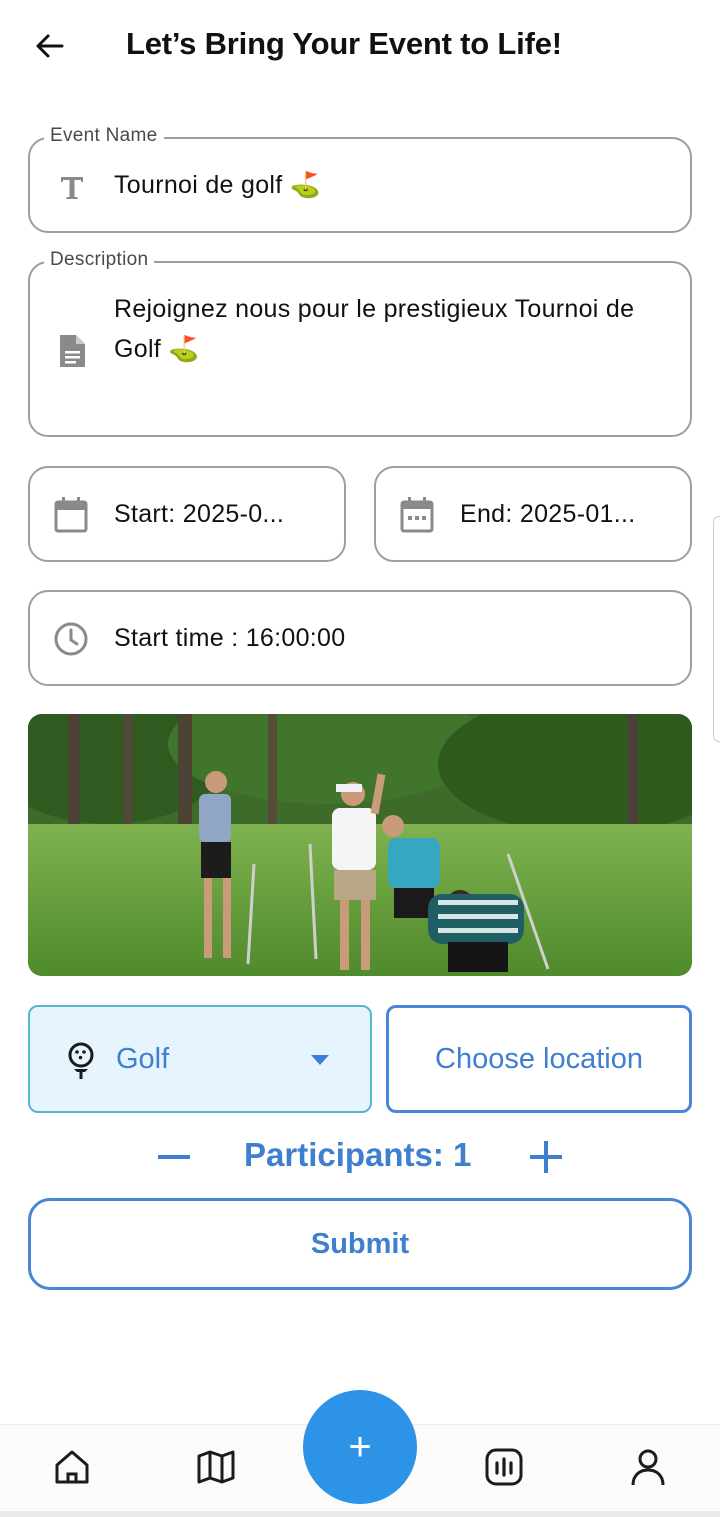 The image size is (720, 1517). I want to click on increase-participants-button, so click(546, 1157).